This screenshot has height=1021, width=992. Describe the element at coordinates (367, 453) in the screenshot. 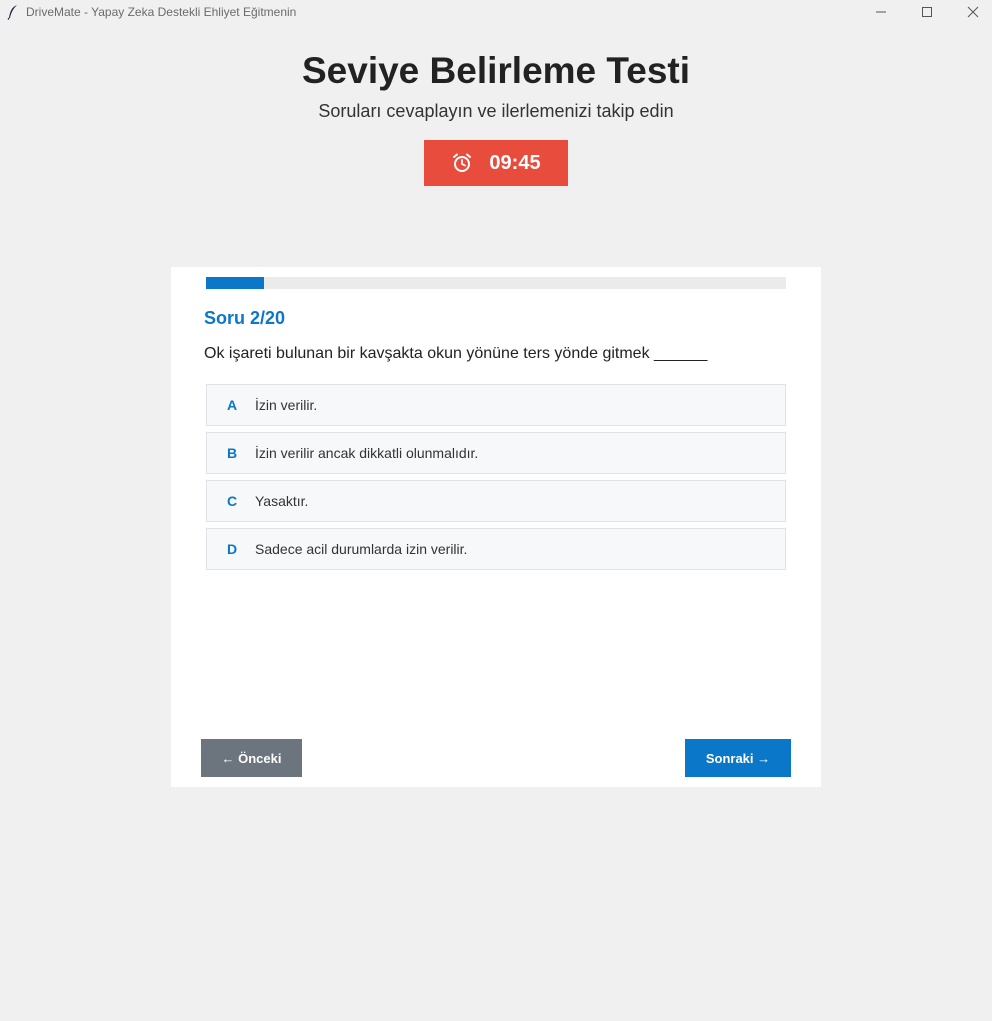

I see `option-text: İzin verilir ancak dikkatli olunmalıdır.` at that location.